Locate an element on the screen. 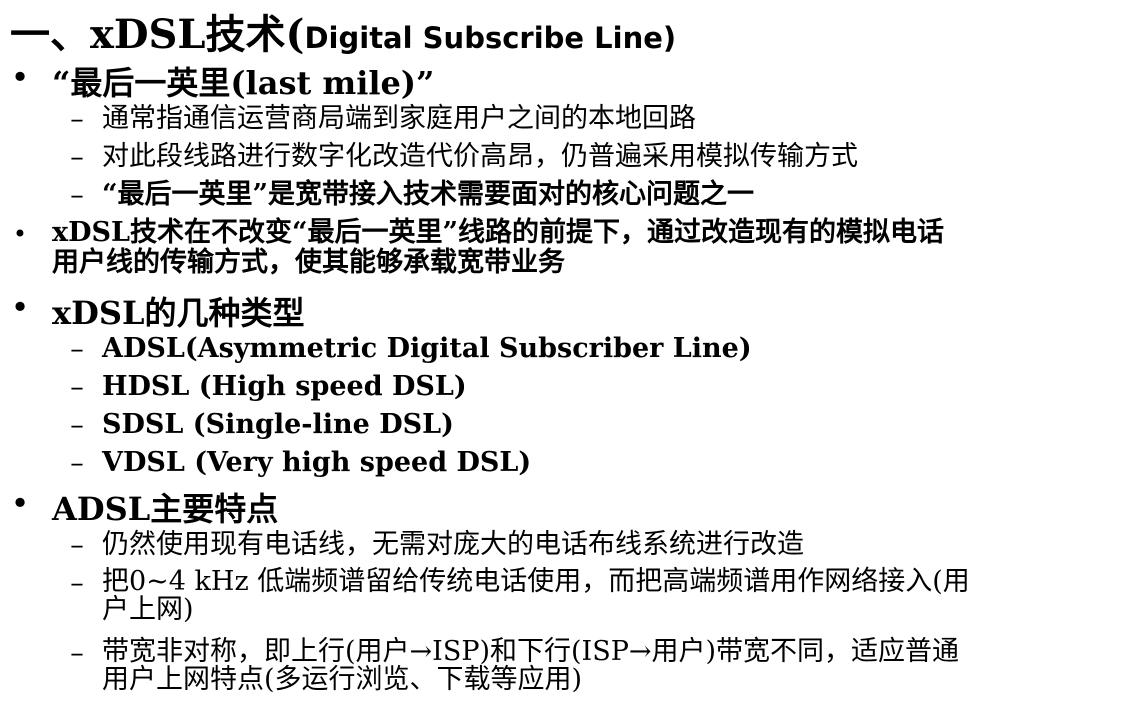 The width and height of the screenshot is (1131, 704). slide-title: 一、xDSL技术(Digital Subscribe Line) is located at coordinates (343, 30).